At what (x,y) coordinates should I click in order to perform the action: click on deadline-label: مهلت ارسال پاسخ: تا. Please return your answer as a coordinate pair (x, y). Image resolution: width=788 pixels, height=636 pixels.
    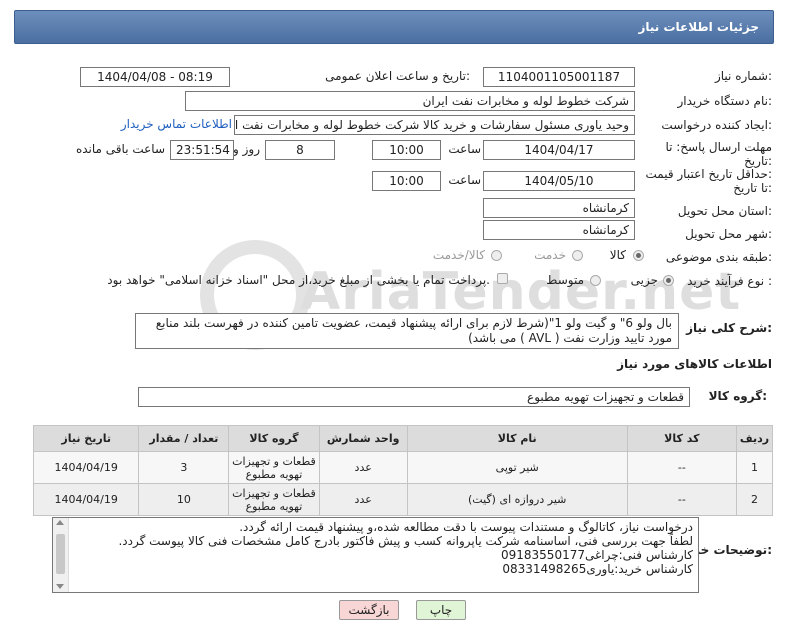
    Looking at the image, I should click on (718, 147).